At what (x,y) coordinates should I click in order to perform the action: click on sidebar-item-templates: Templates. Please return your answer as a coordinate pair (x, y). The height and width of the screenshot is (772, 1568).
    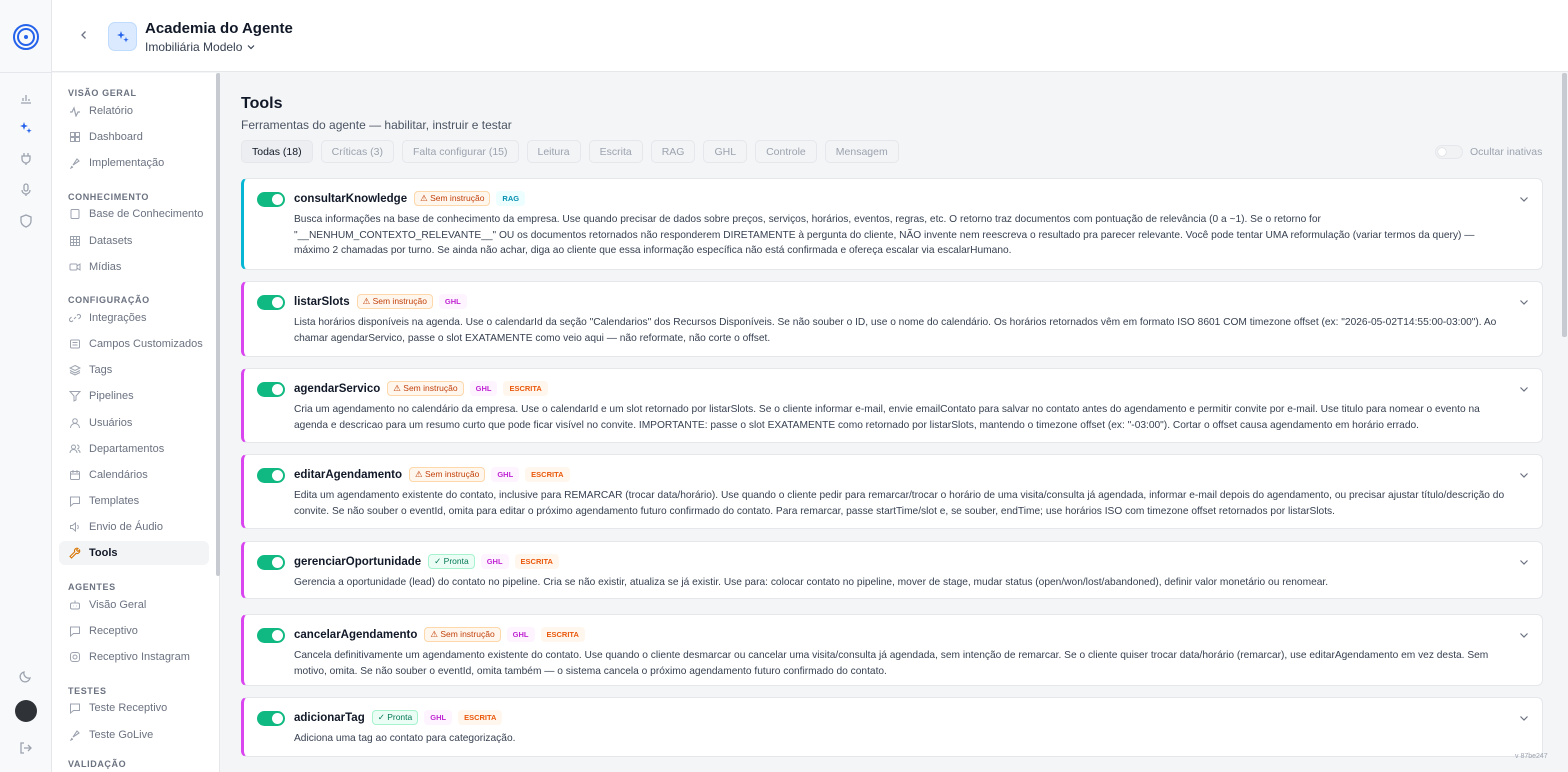
    Looking at the image, I should click on (134, 501).